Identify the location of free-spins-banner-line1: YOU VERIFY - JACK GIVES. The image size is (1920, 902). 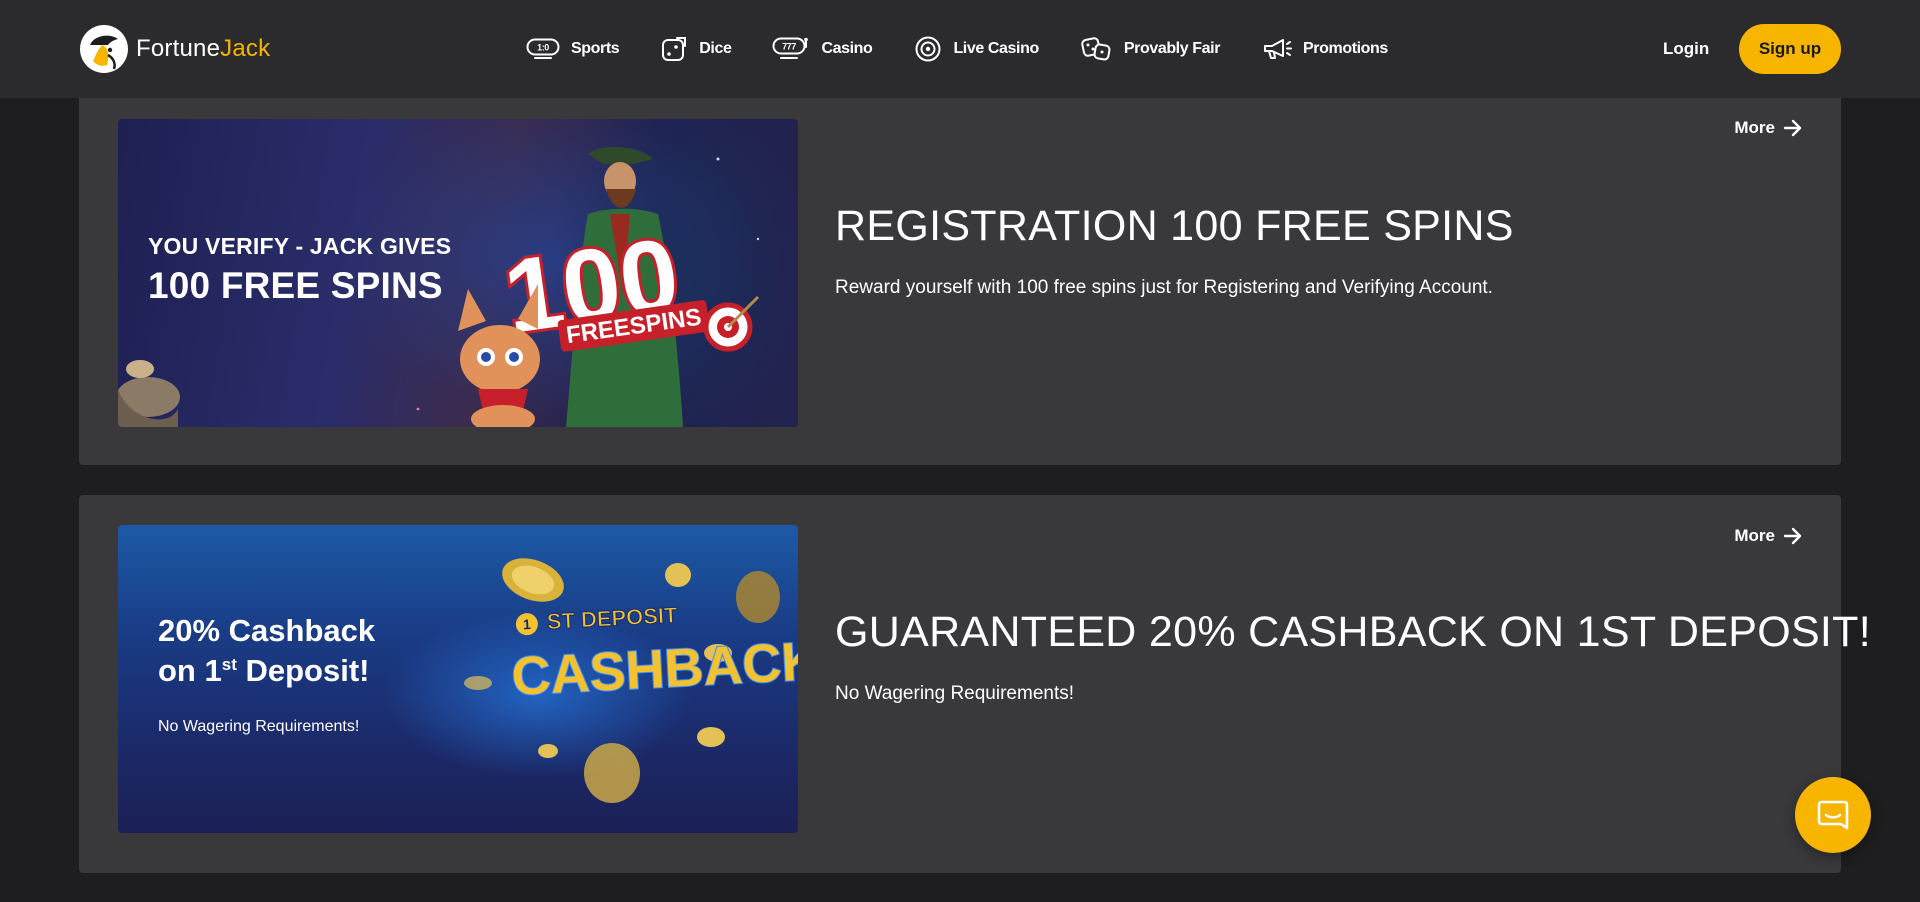
(300, 246).